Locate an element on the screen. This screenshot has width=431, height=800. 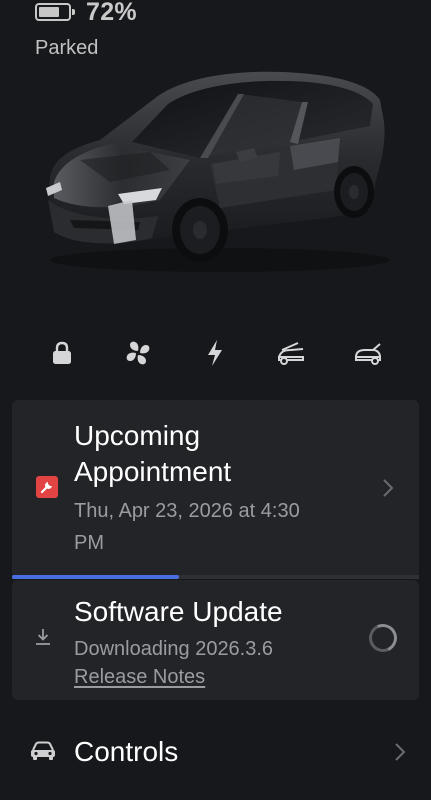
trunk-button is located at coordinates (368, 353).